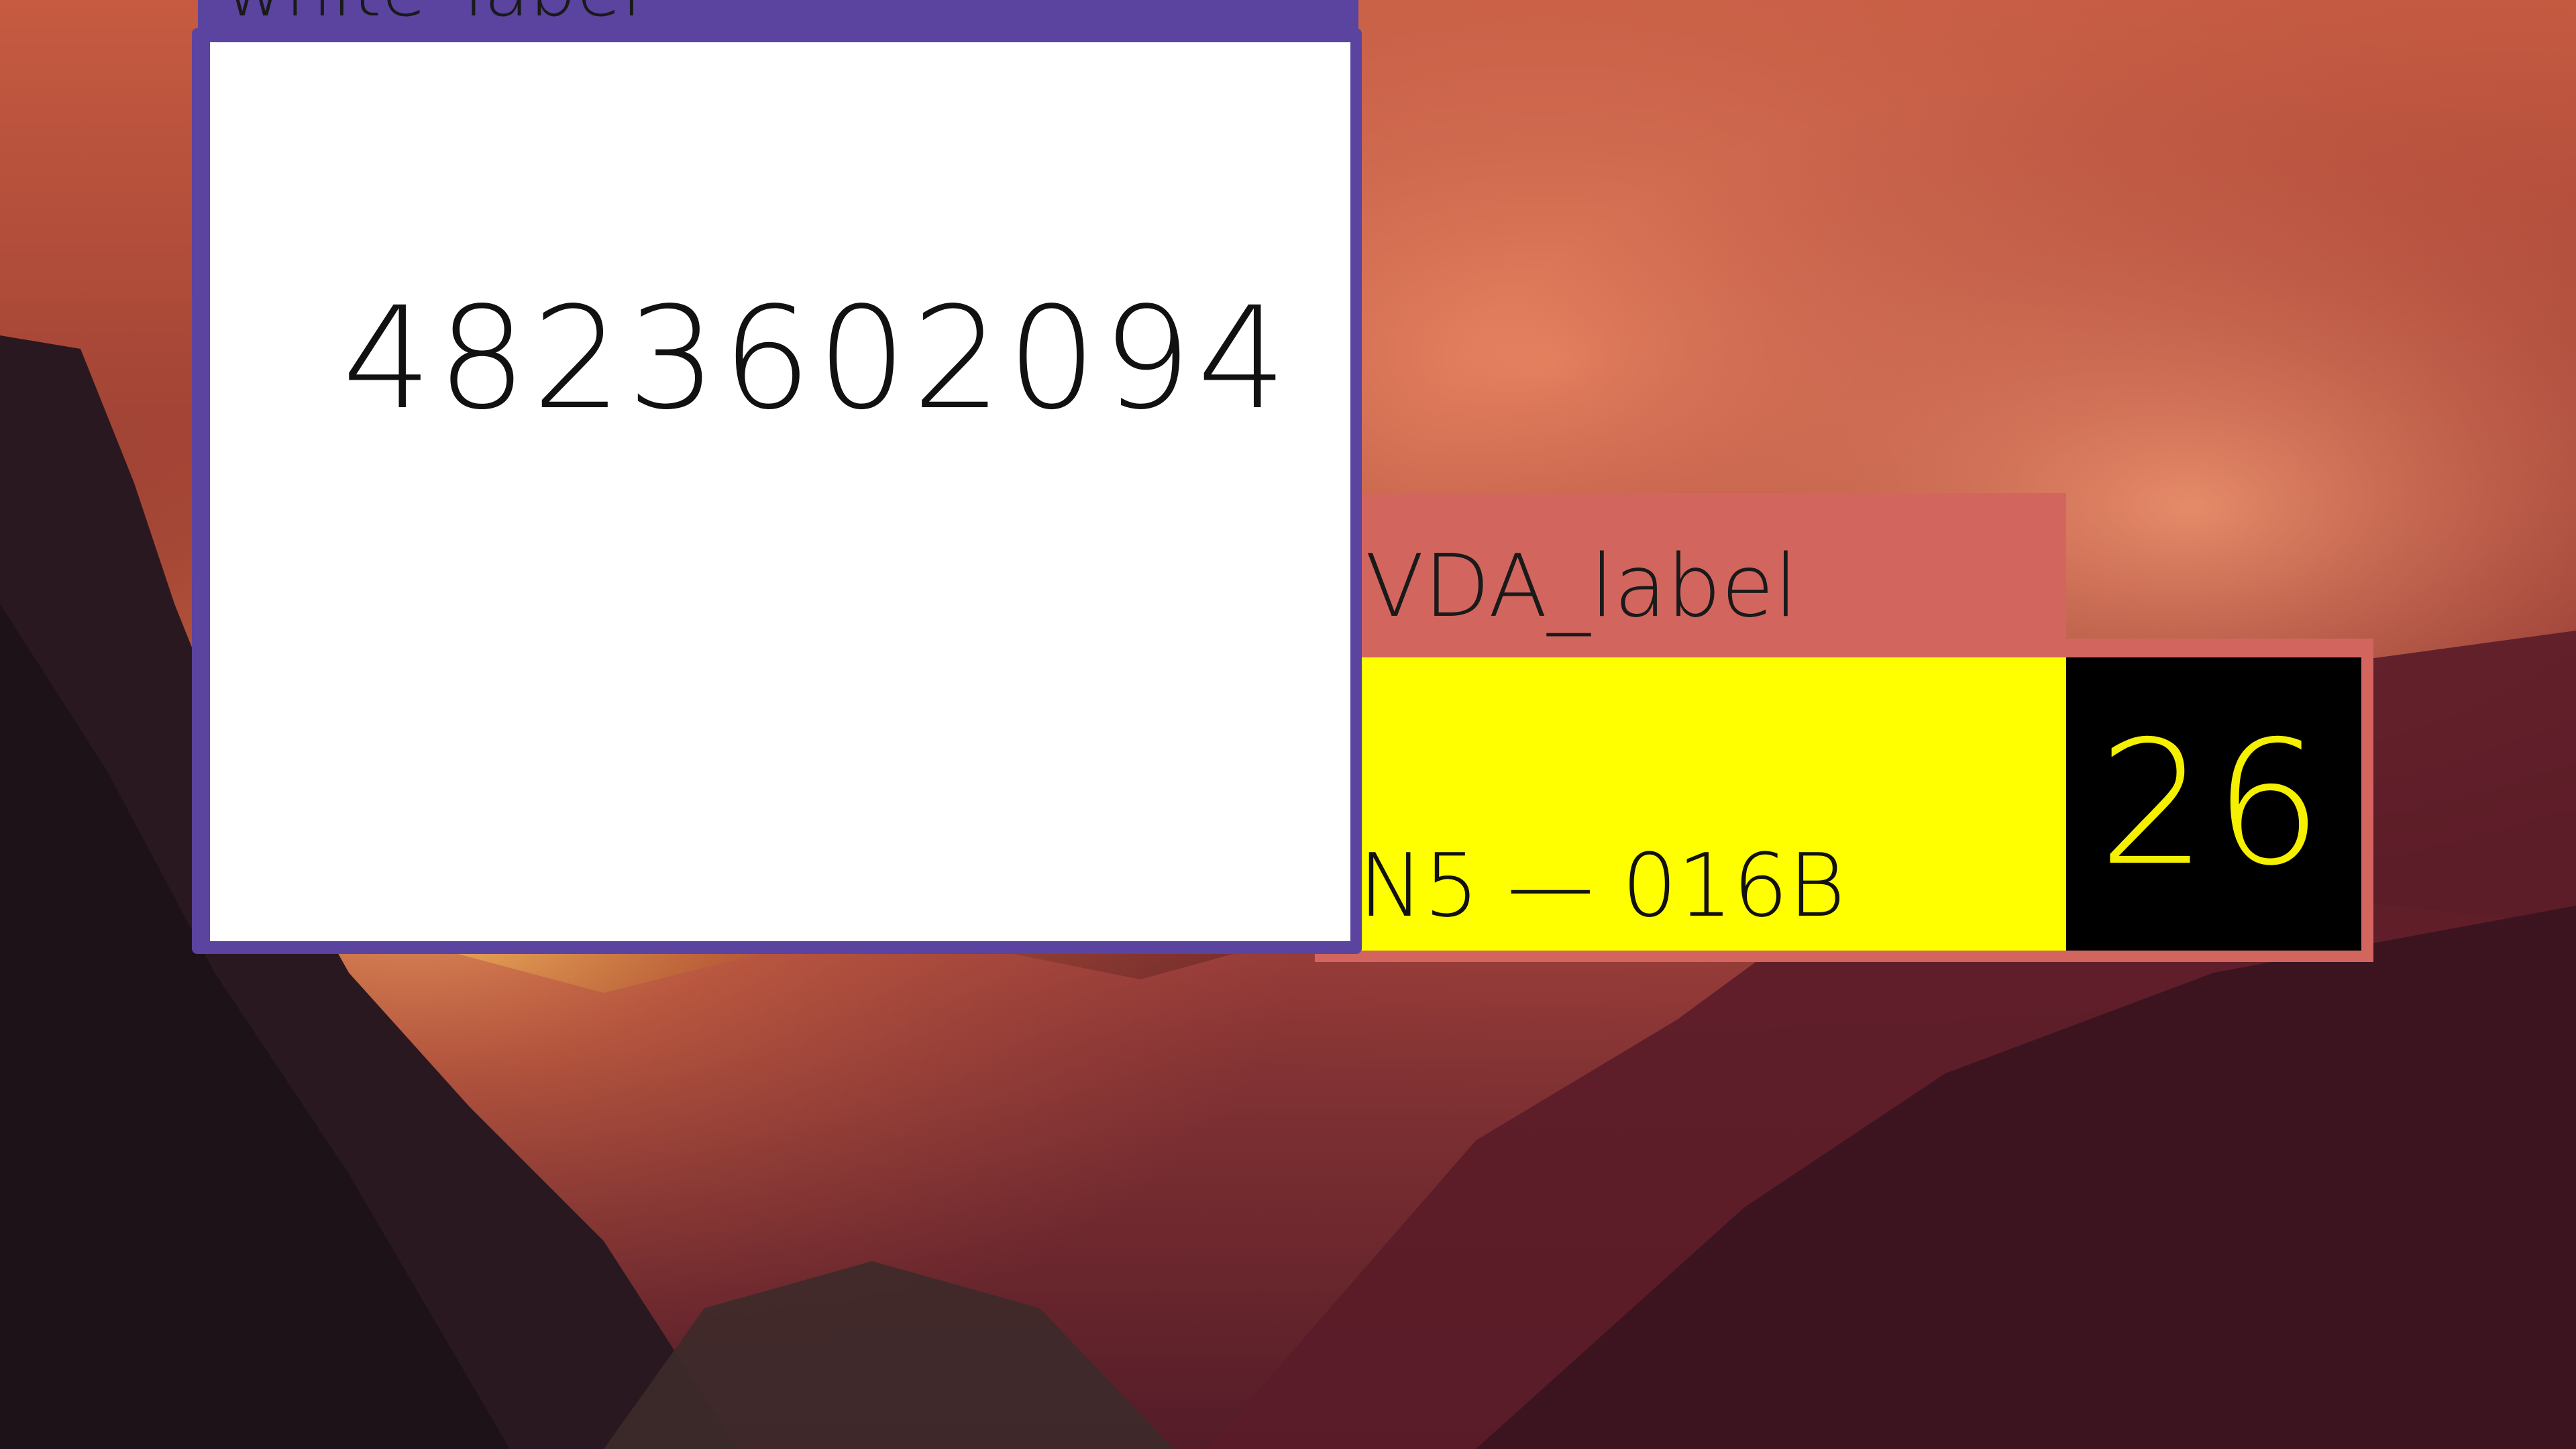  Describe the element at coordinates (1581, 587) in the screenshot. I see `vda-label-title: VDA_label` at that location.